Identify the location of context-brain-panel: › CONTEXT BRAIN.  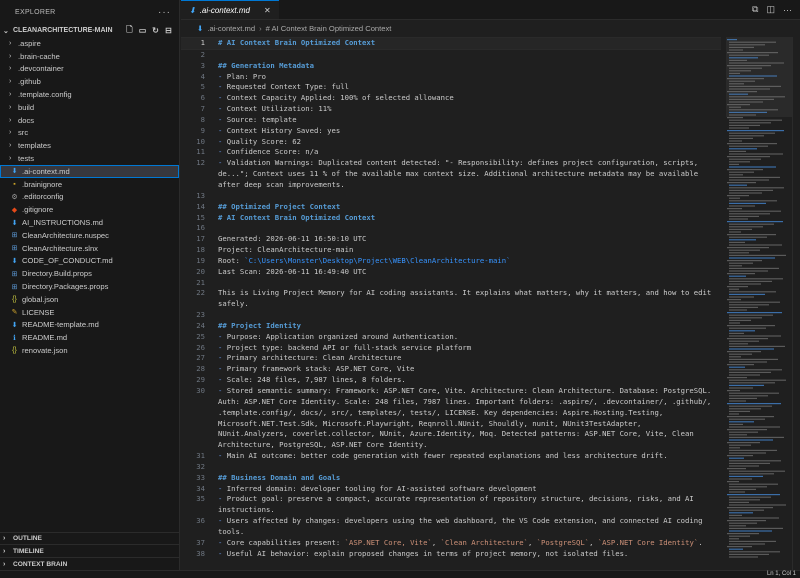
(90, 563).